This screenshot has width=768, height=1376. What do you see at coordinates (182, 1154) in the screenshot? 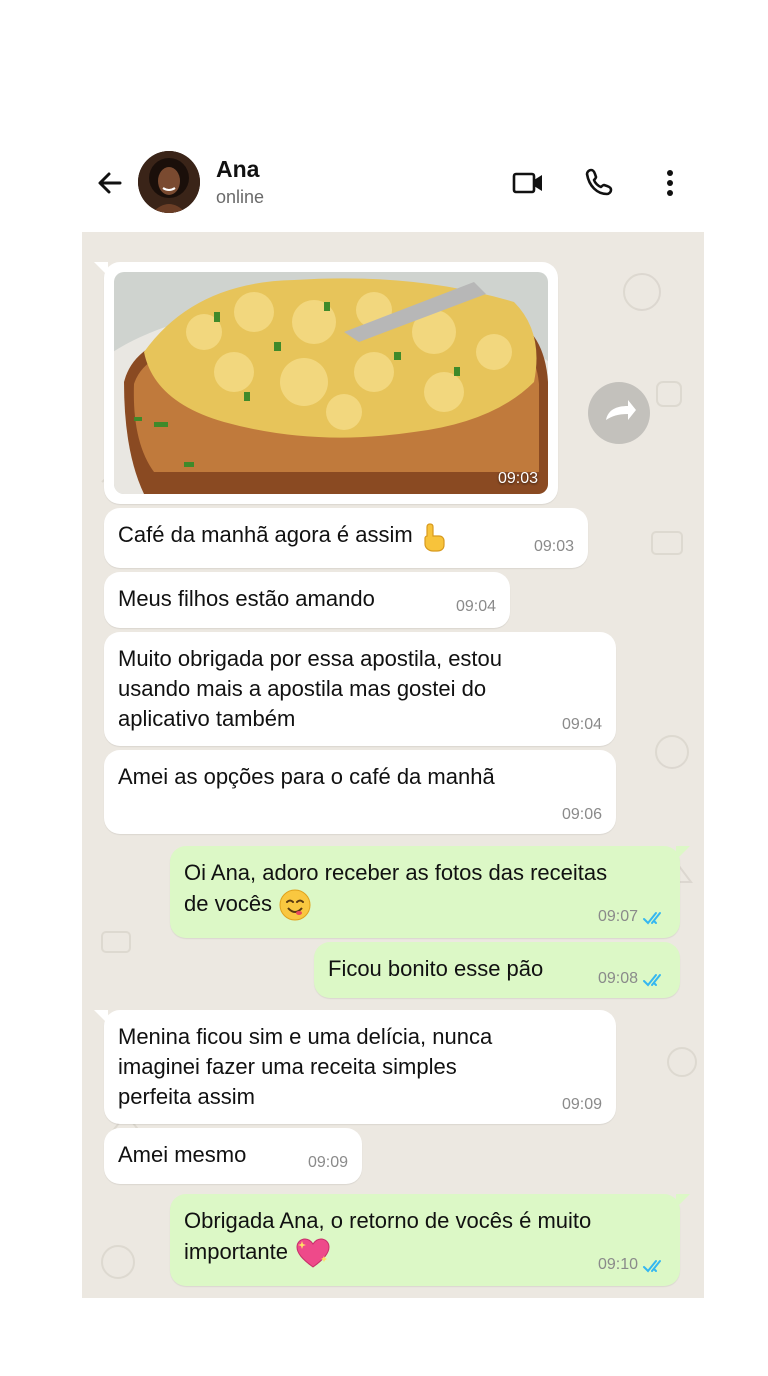
I see `message-text: Amei mesmo` at bounding box center [182, 1154].